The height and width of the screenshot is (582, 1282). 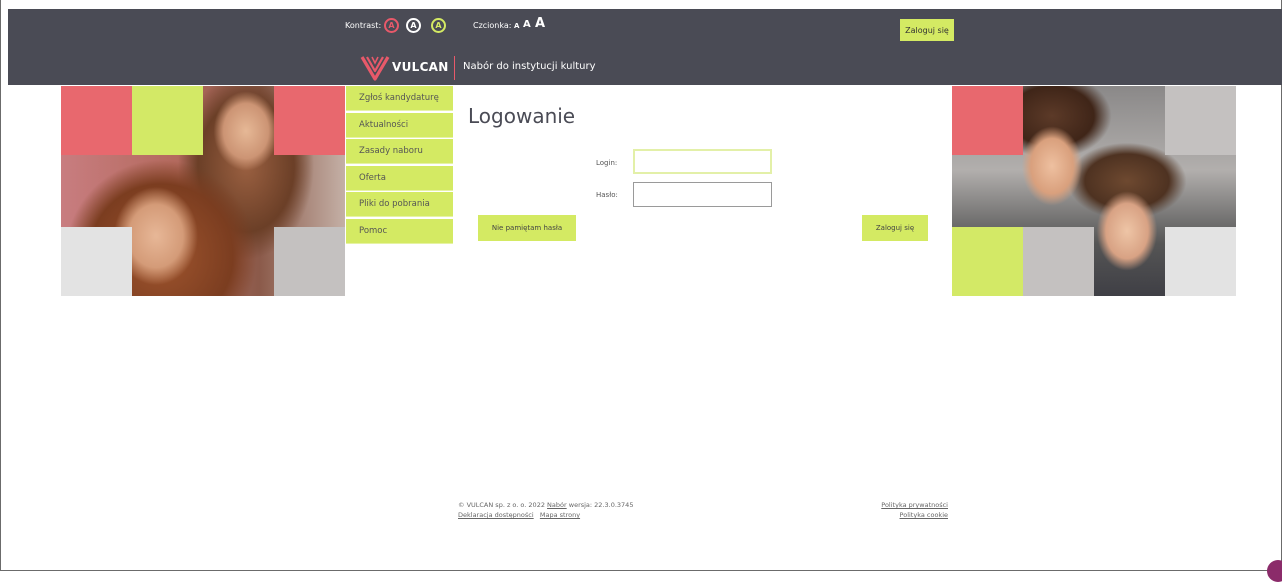 What do you see at coordinates (527, 24) in the screenshot?
I see `font-medium-button: A` at bounding box center [527, 24].